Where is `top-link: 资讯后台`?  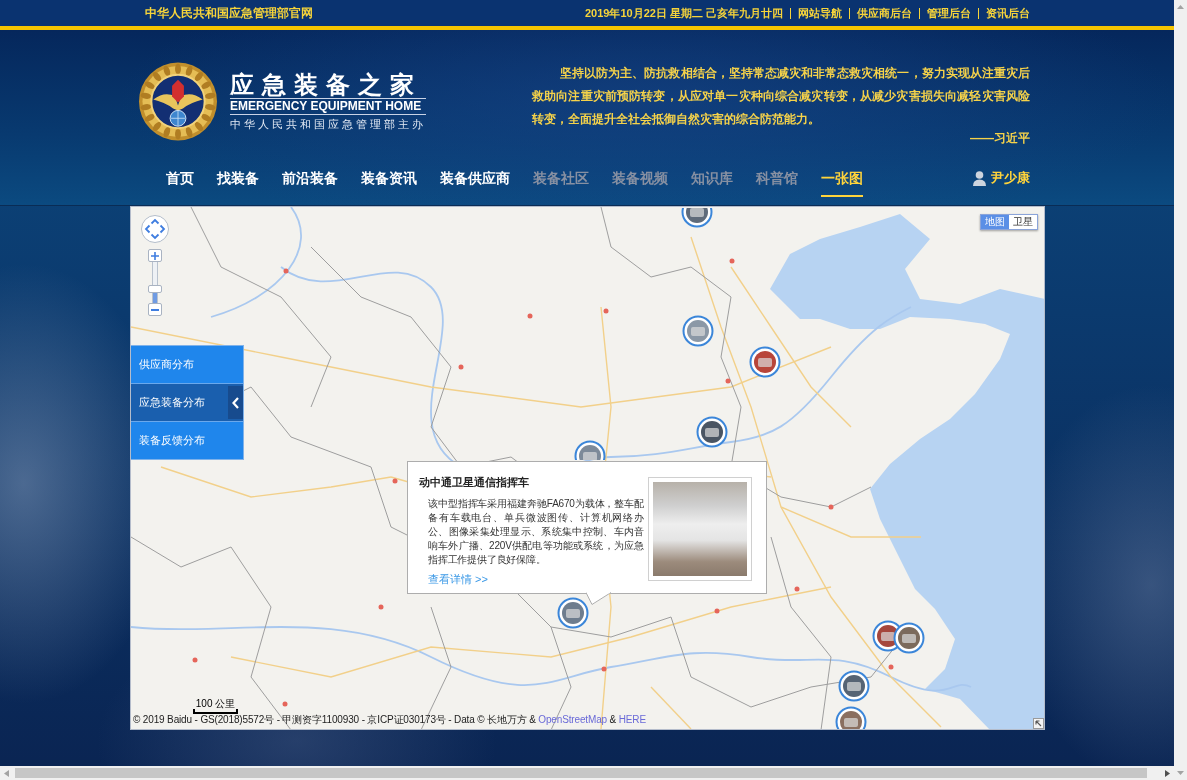
top-link: 资讯后台 is located at coordinates (1008, 13).